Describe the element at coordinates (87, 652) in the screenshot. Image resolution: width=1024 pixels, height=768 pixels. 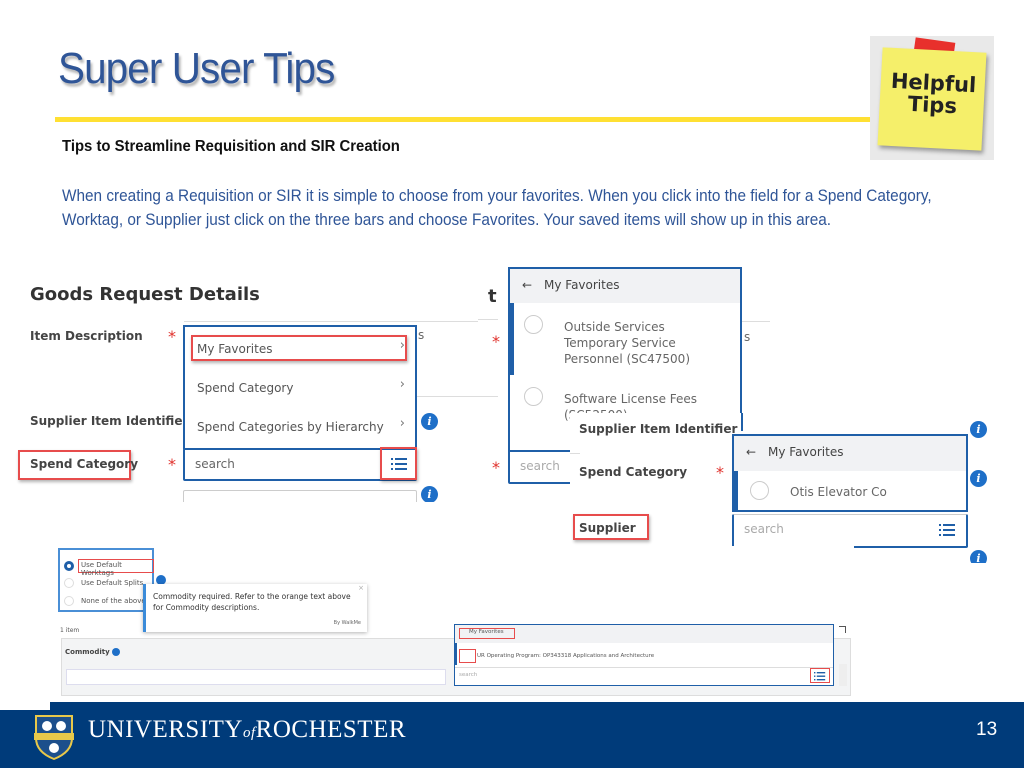
I see `commodity-header-label: Commodity` at that location.